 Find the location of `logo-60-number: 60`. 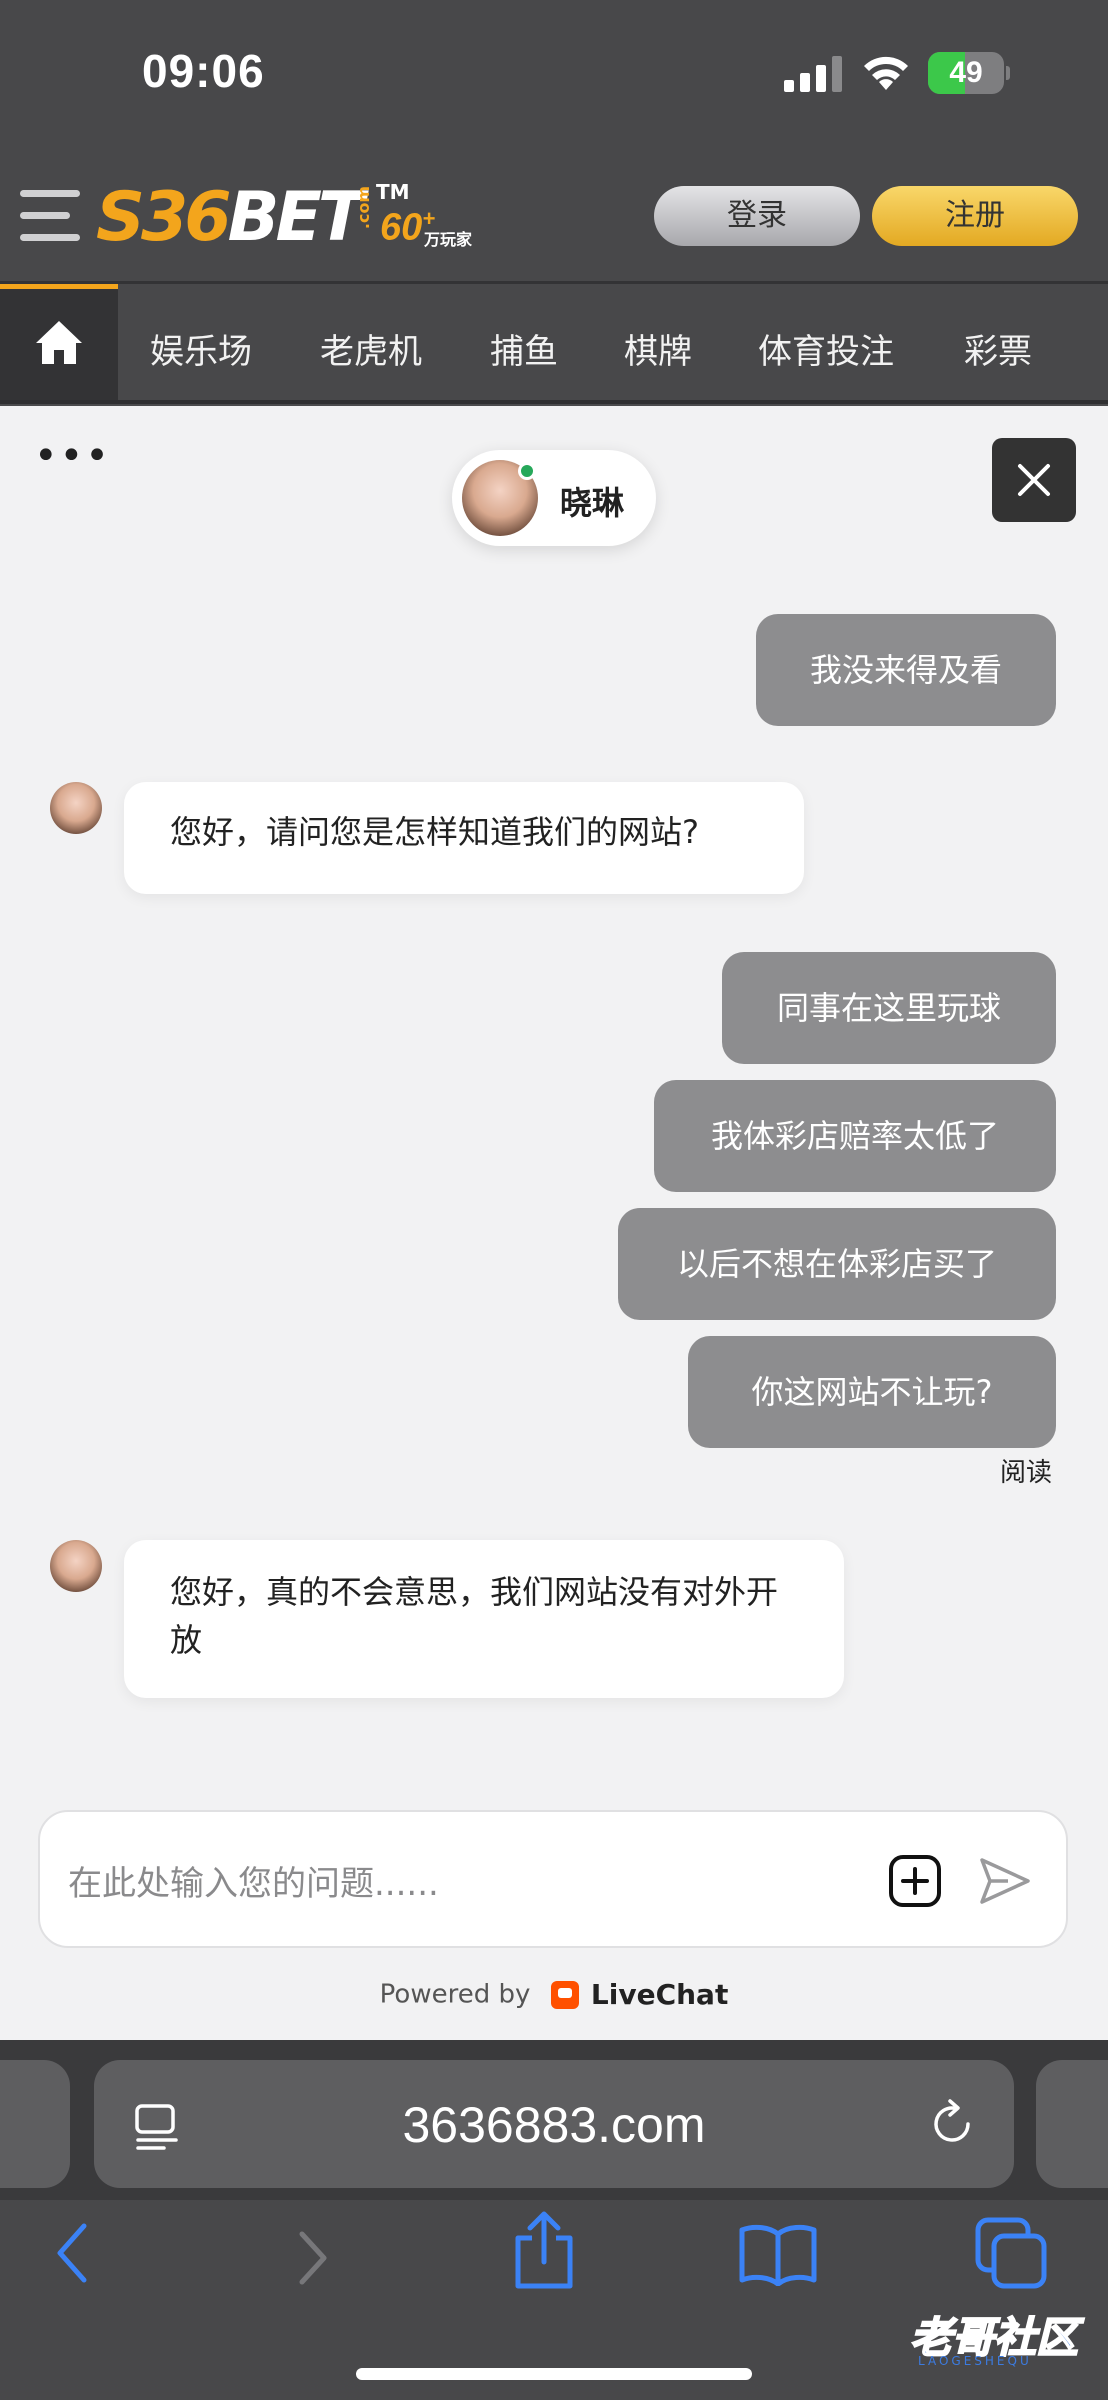

logo-60-number: 60 is located at coordinates (401, 227).